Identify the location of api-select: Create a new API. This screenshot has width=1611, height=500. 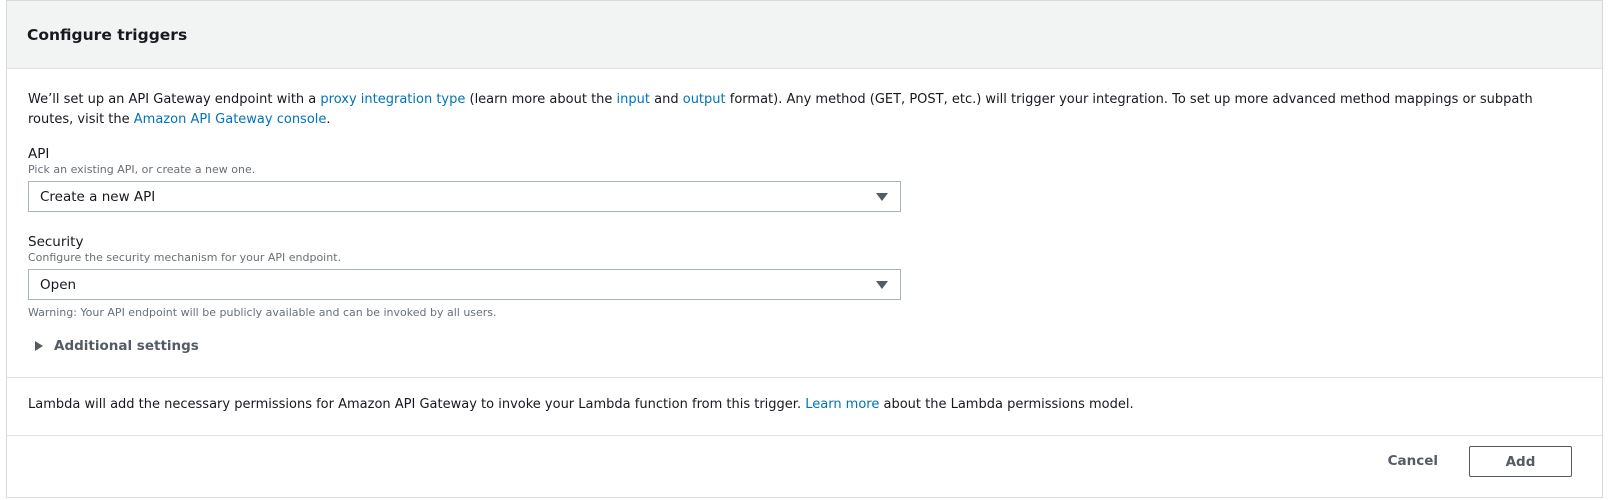
(464, 196).